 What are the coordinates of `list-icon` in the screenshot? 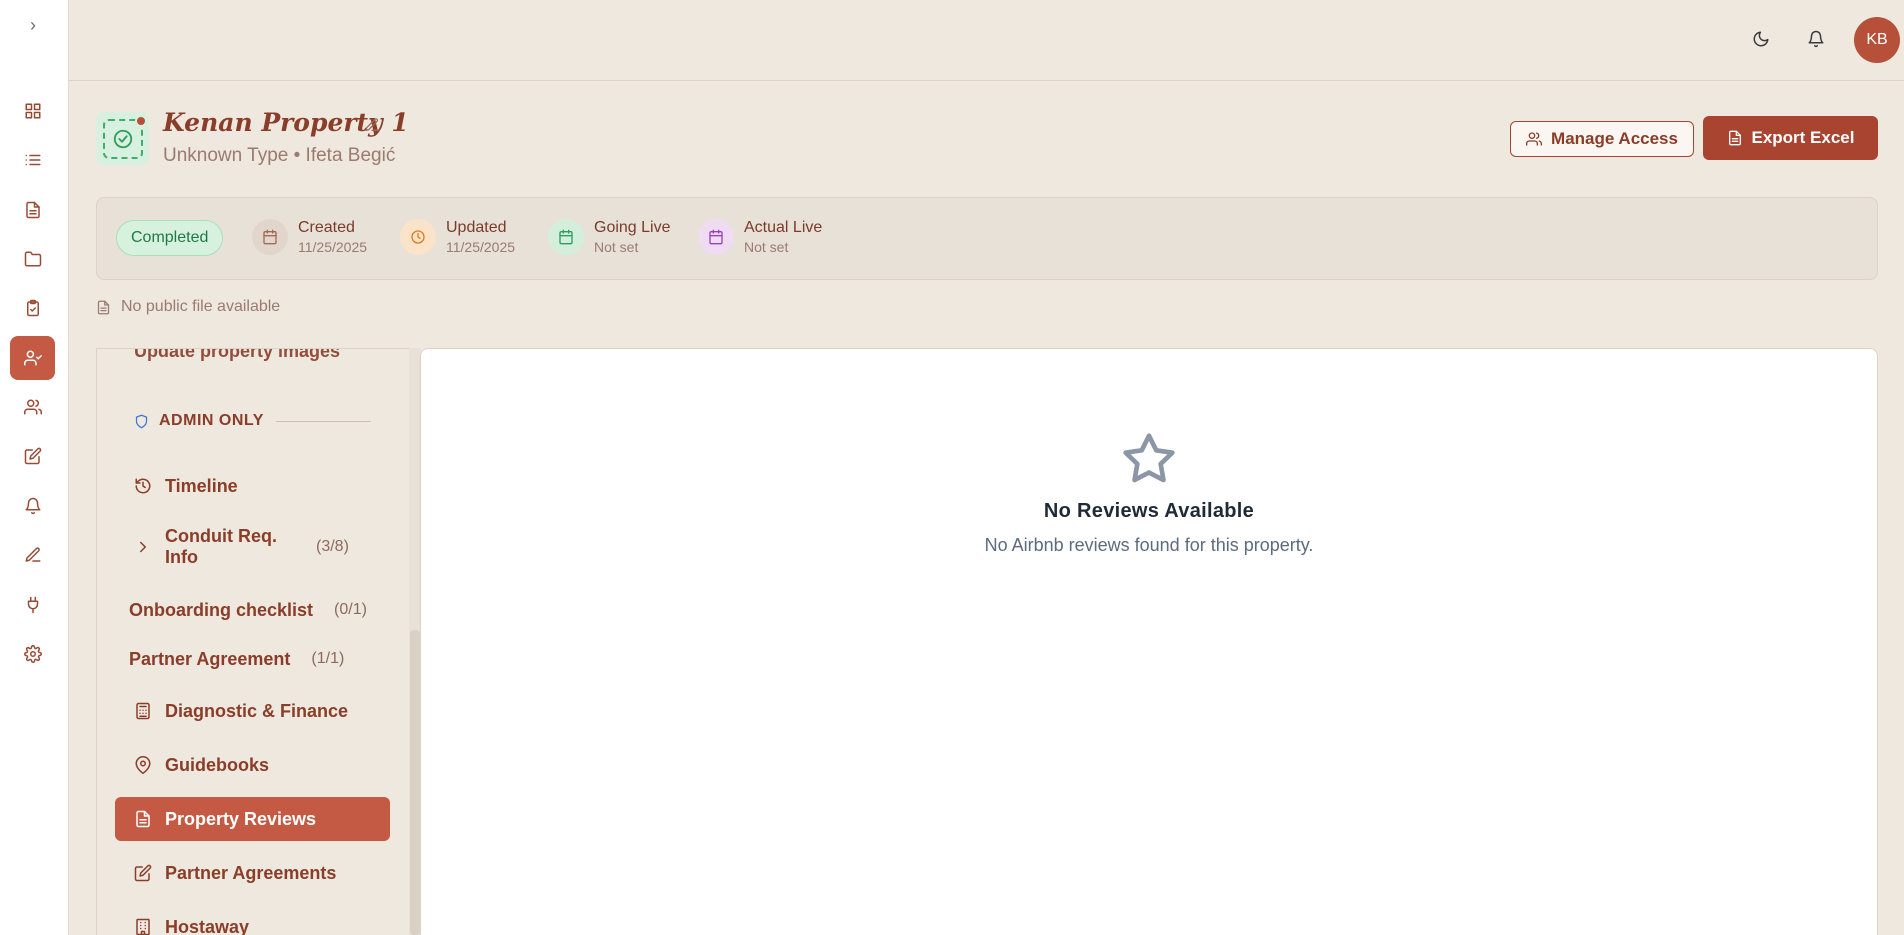 It's located at (32, 160).